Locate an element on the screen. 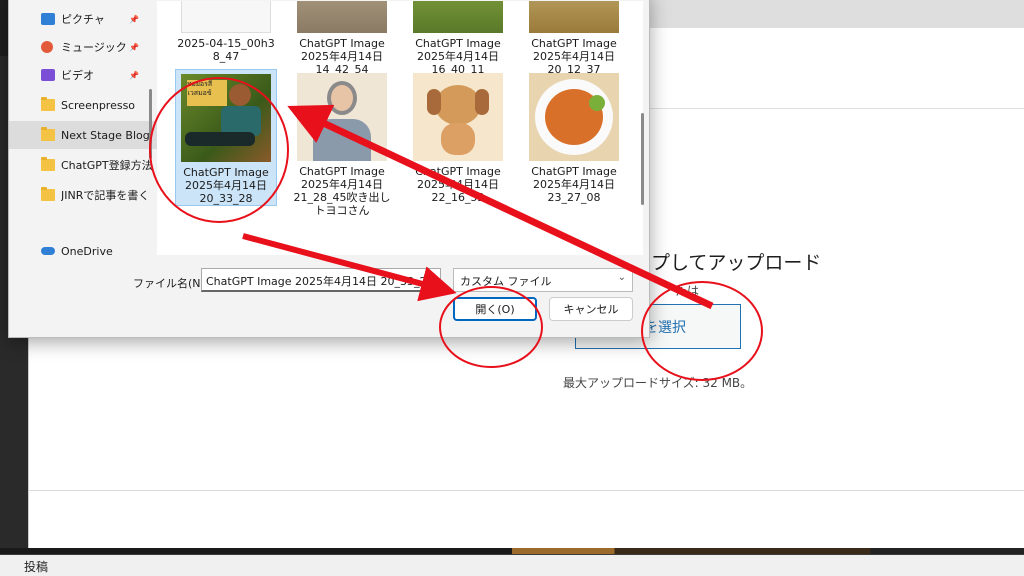 The width and height of the screenshot is (1024, 576). nav-item: Screenpresso is located at coordinates (83, 105).